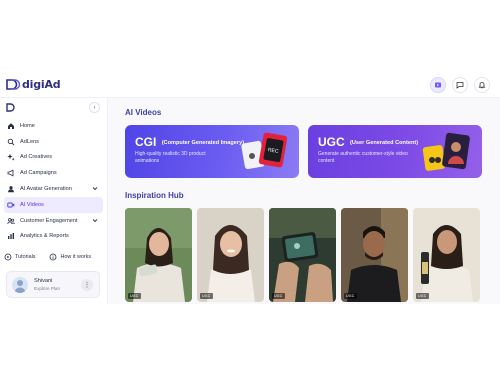  I want to click on tutorials-link: Tutorials, so click(19, 257).